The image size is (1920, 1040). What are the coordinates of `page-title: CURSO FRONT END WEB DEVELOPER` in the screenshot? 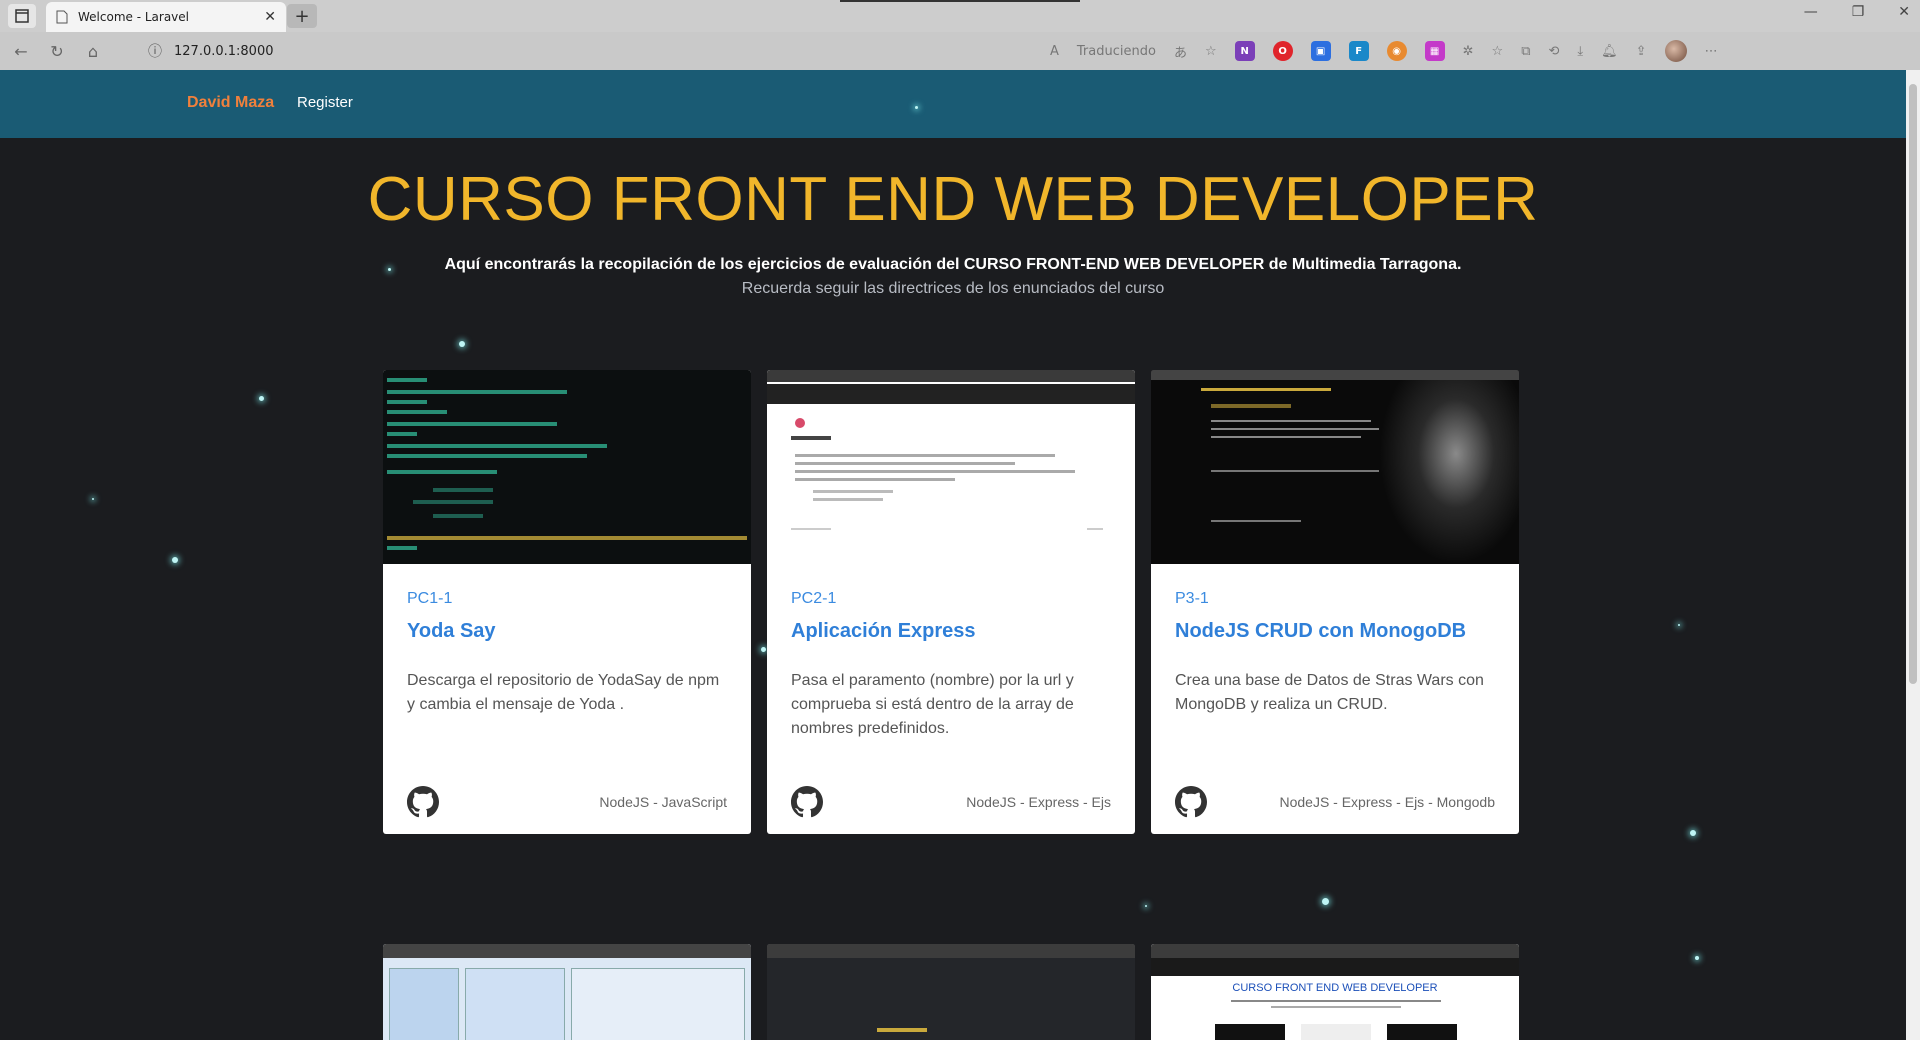 It's located at (953, 199).